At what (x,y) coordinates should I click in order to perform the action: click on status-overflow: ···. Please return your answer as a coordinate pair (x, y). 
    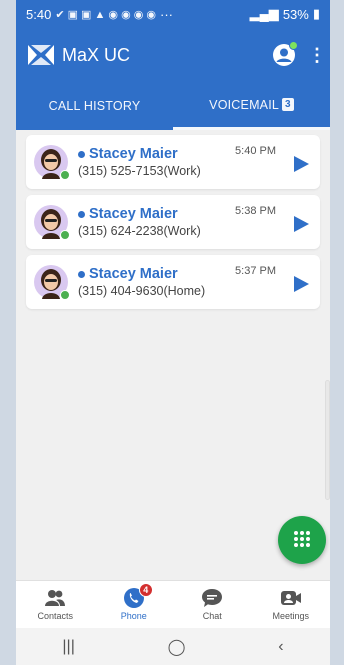
    Looking at the image, I should click on (166, 14).